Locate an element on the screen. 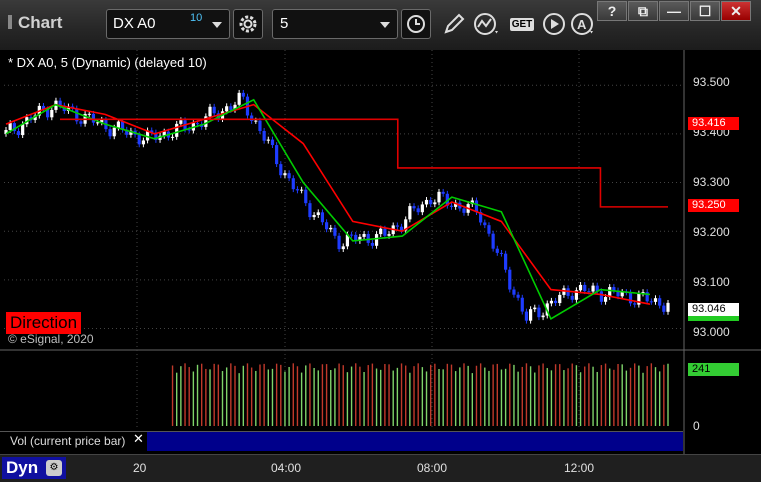  chart-title: * DX A0, 5 (Dynamic) (delayed 10) is located at coordinates (107, 62).